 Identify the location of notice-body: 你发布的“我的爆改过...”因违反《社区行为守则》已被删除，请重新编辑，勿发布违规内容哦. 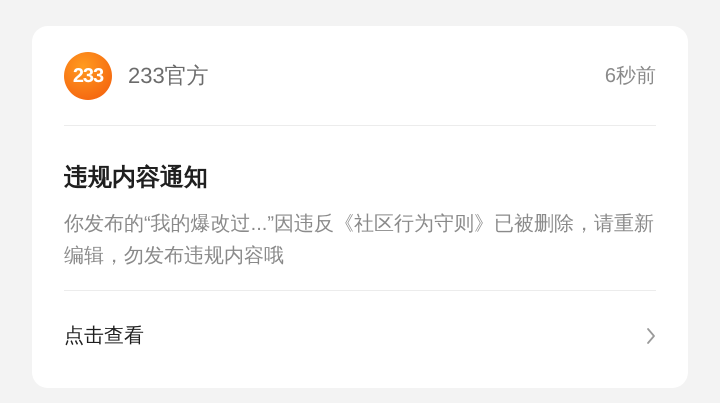
(359, 240).